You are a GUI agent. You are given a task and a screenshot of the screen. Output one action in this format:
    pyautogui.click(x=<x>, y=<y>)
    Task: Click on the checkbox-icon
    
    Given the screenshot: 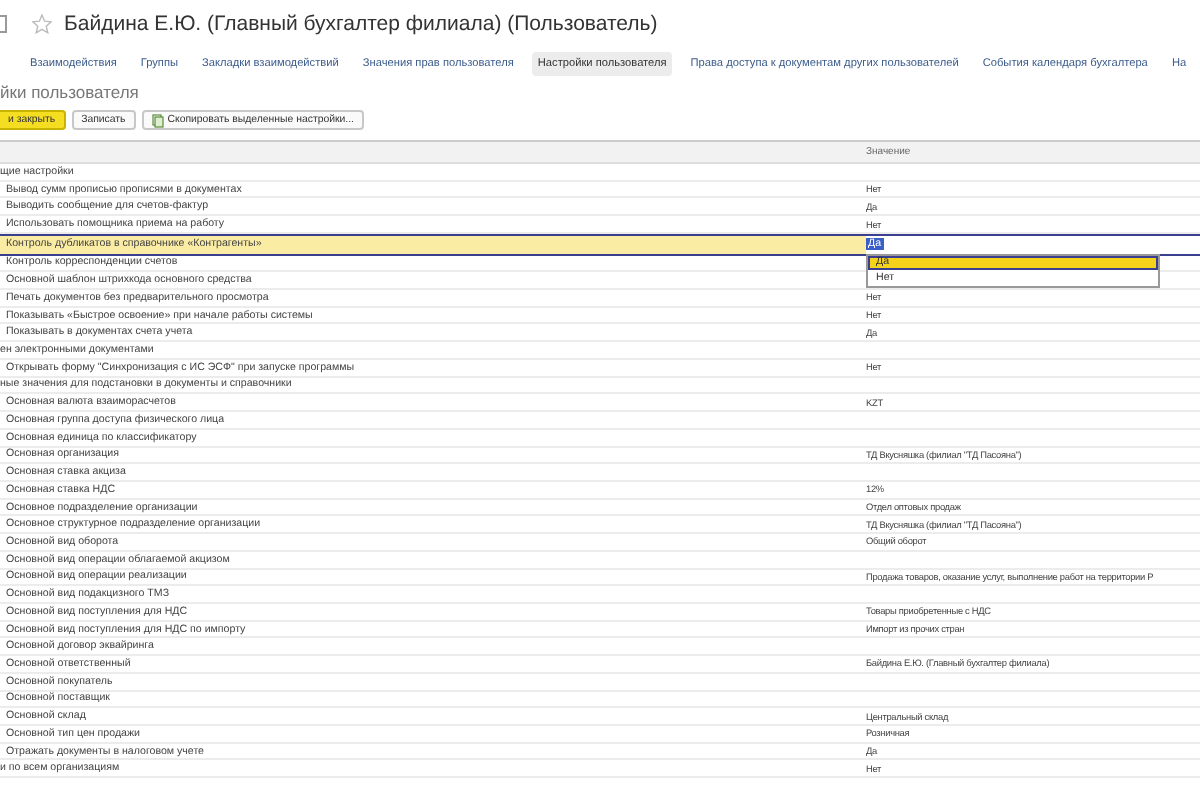 What is the action you would take?
    pyautogui.click(x=4, y=24)
    